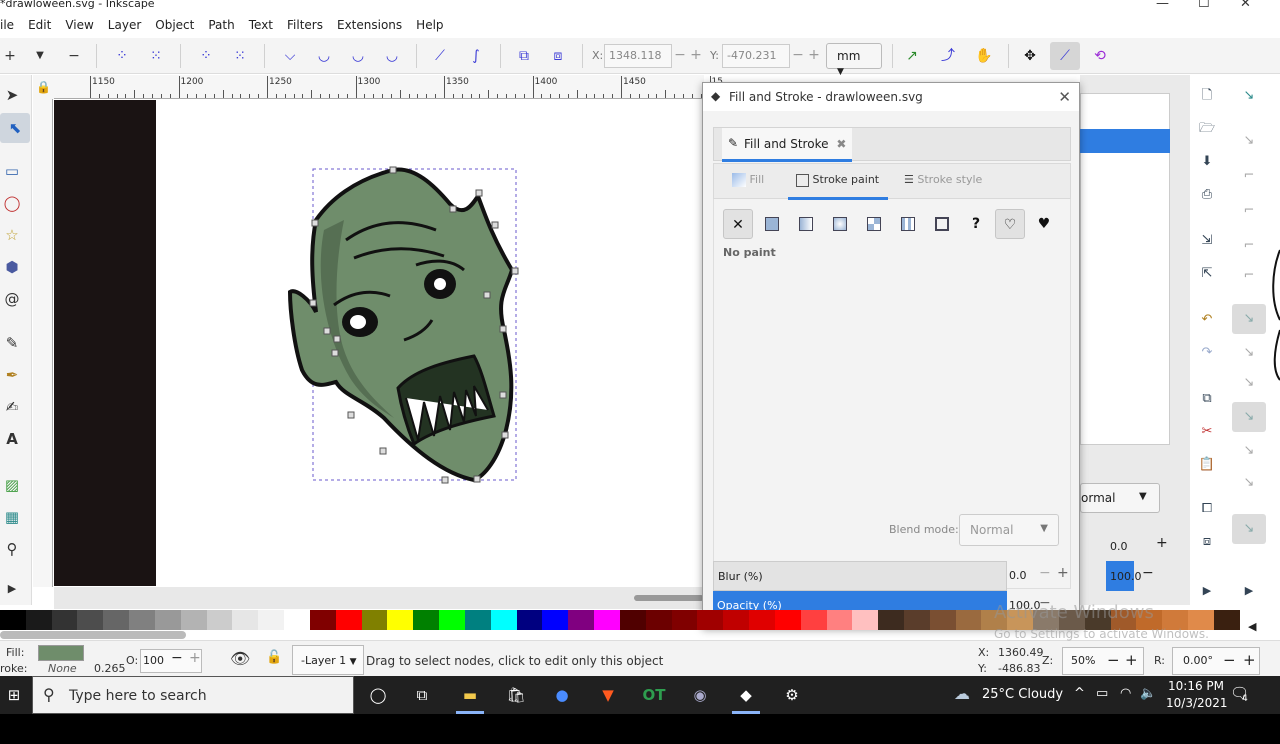  What do you see at coordinates (1207, 162) in the screenshot?
I see `save-icon: ⬇` at bounding box center [1207, 162].